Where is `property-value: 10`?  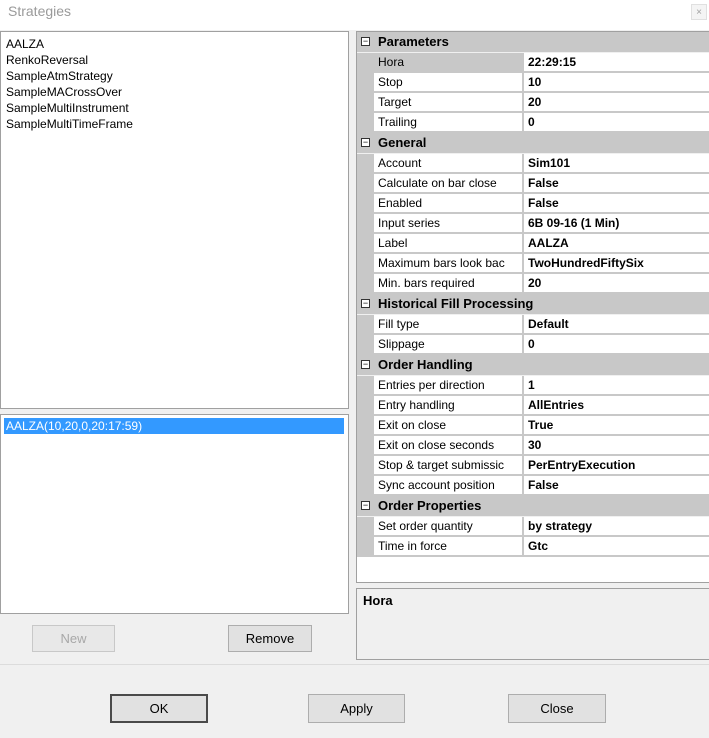 property-value: 10 is located at coordinates (616, 82).